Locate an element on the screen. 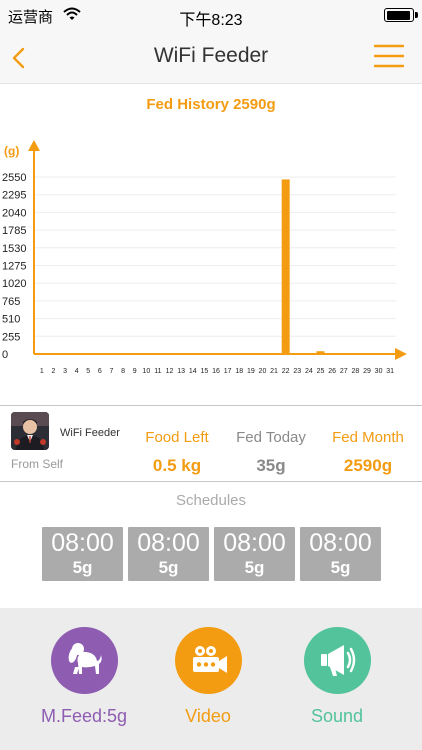 The width and height of the screenshot is (422, 750). x-tick-label: 6 is located at coordinates (100, 371).